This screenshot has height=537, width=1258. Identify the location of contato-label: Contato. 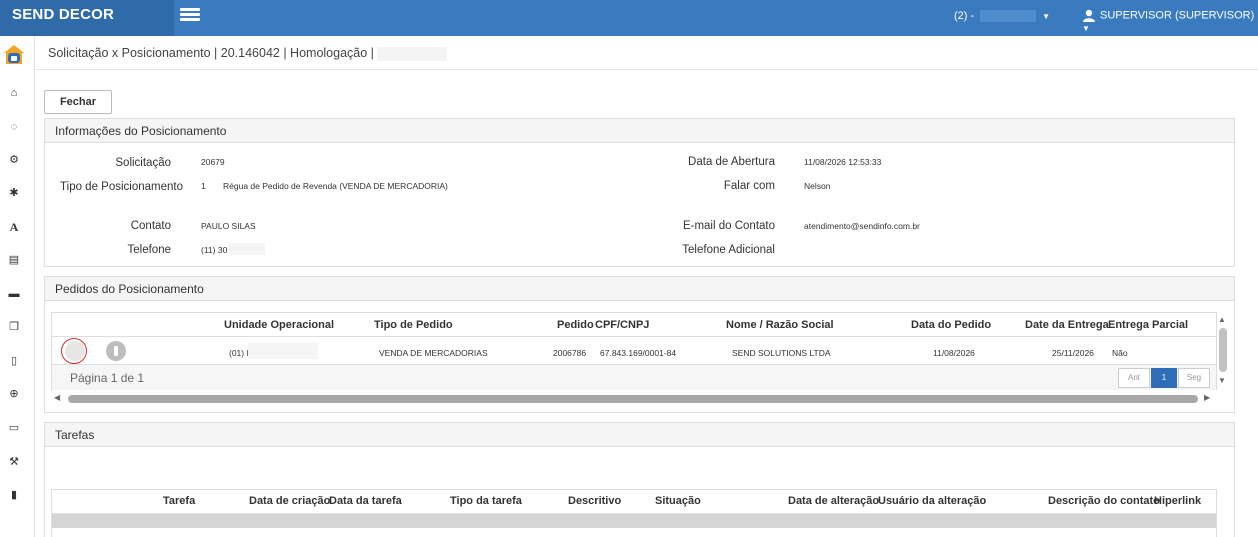
(150, 226).